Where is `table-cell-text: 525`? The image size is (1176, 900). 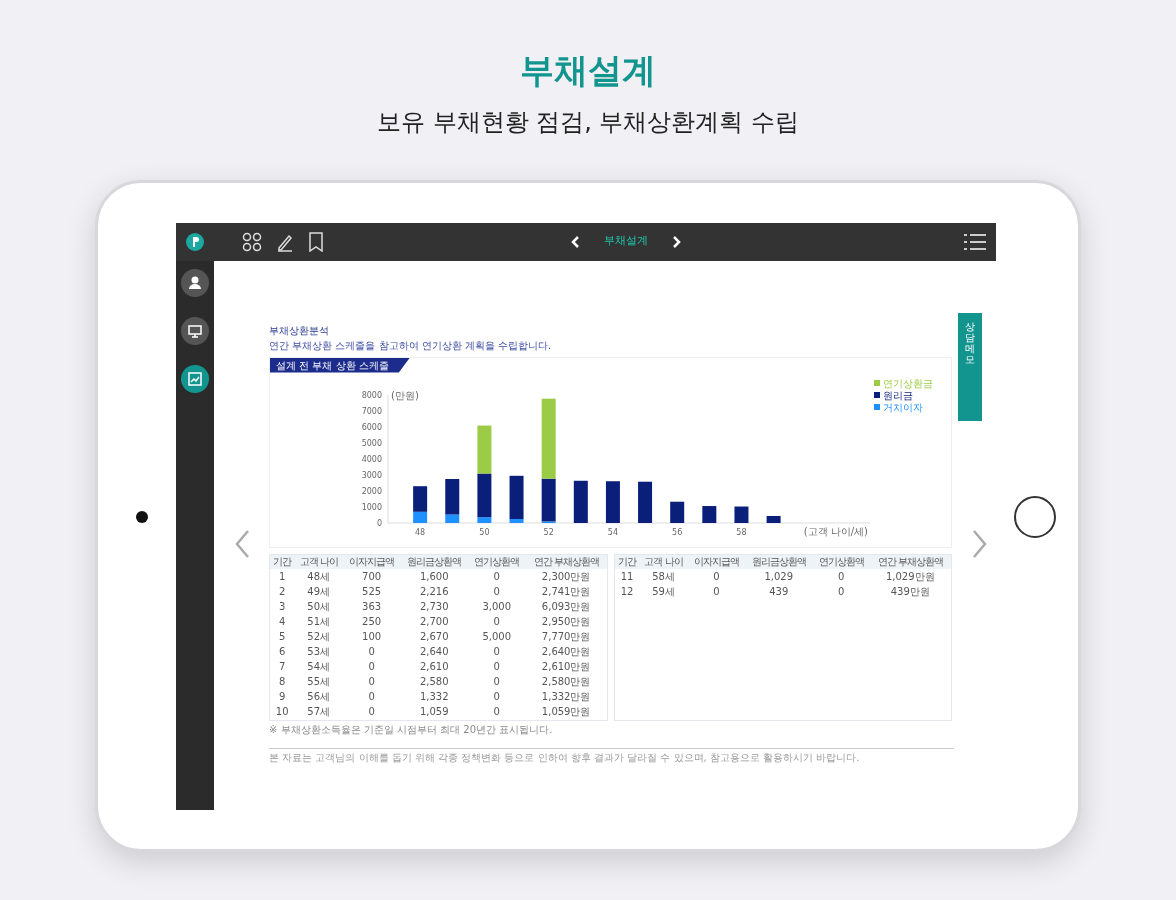
table-cell-text: 525 is located at coordinates (372, 591).